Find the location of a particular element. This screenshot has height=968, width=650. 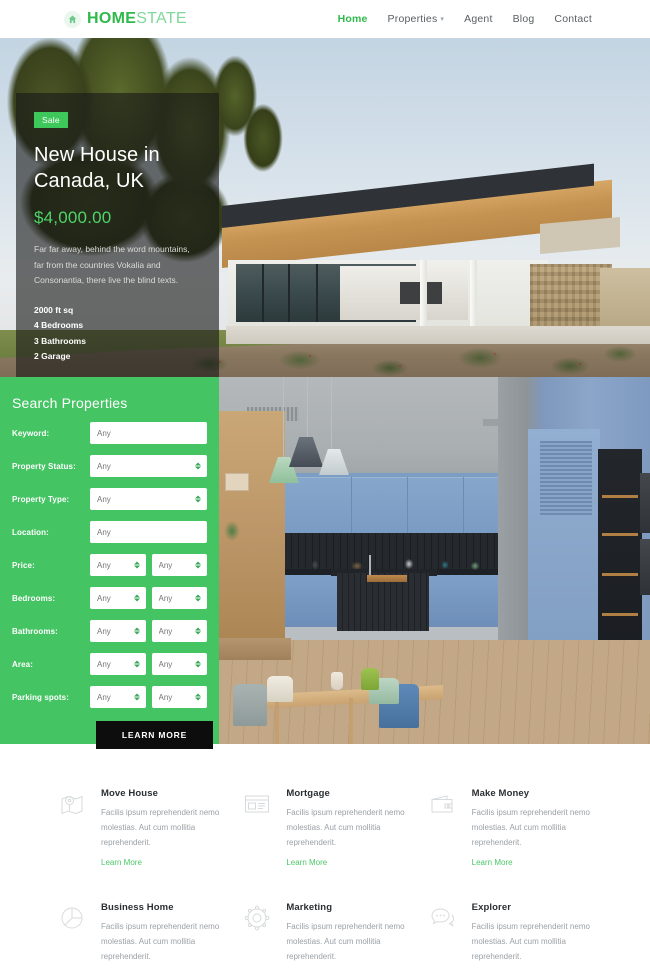

list-item: 3 Bathrooms is located at coordinates (60, 340).